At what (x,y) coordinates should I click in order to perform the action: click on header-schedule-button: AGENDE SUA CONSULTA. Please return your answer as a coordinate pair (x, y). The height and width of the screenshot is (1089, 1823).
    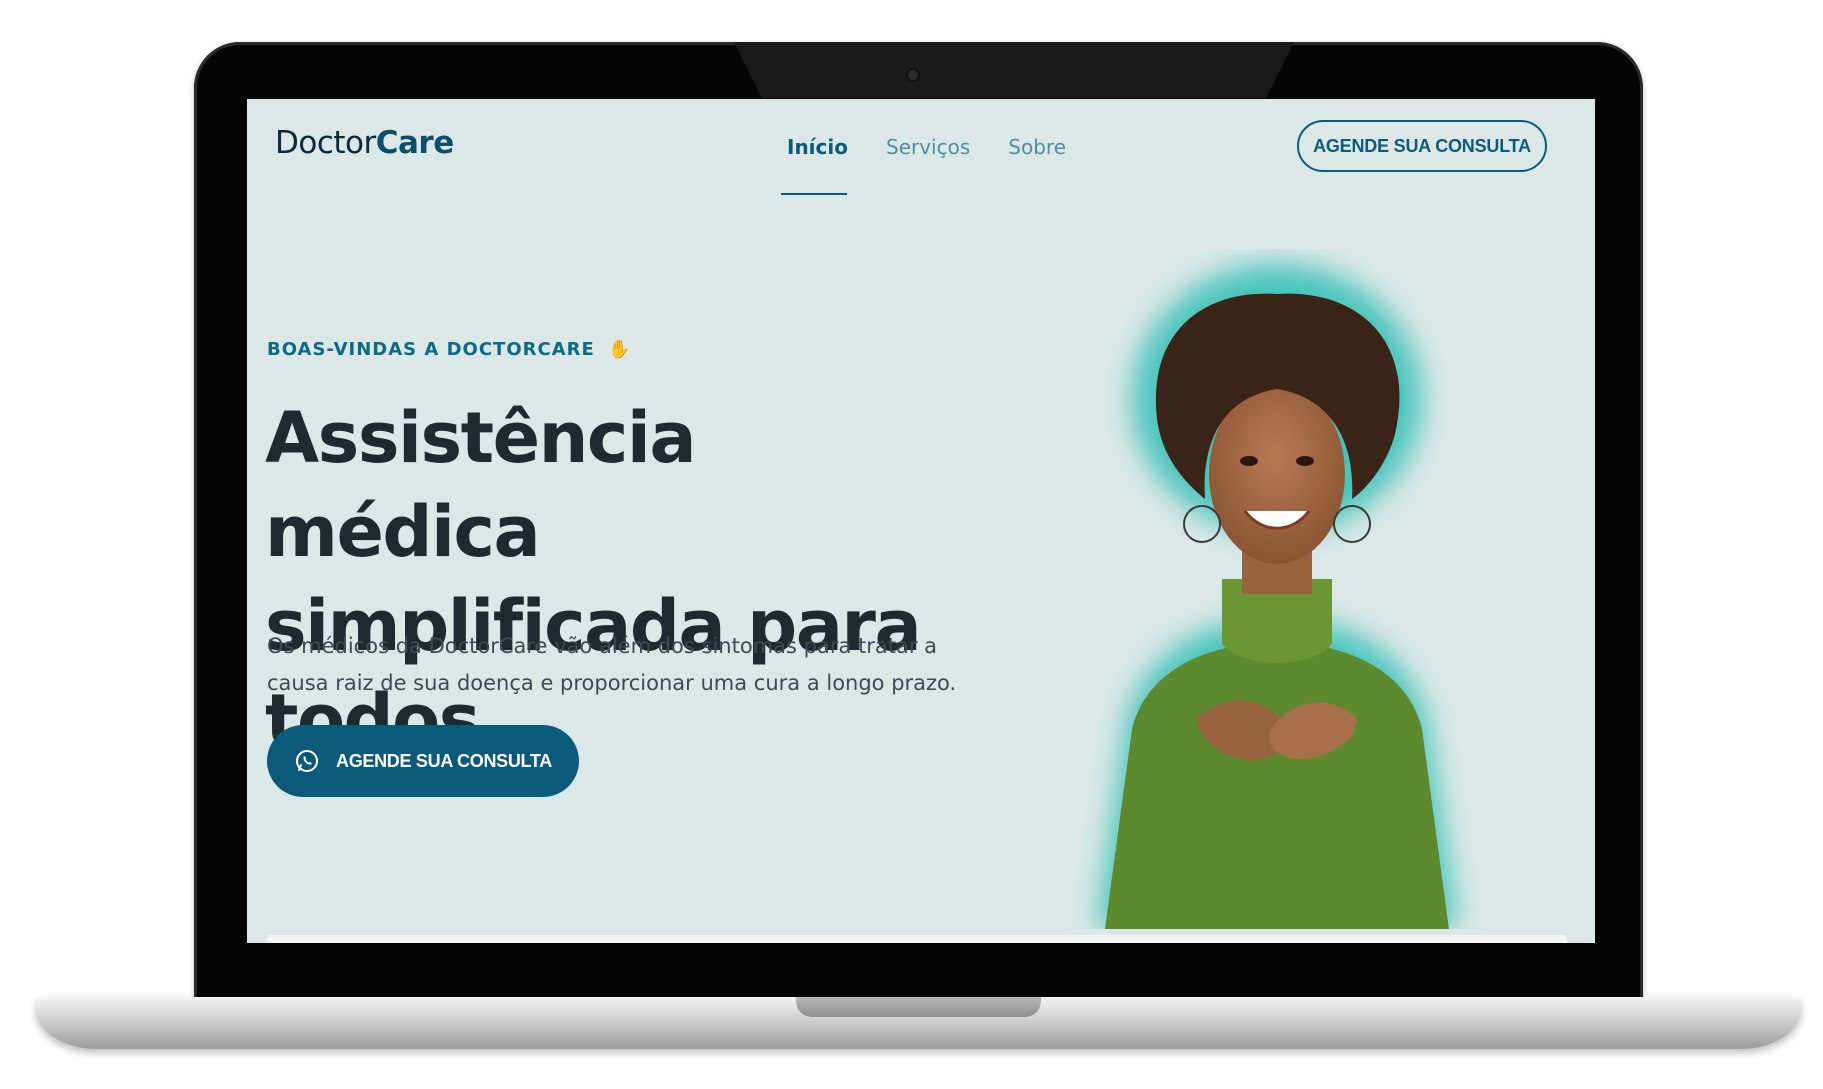
    Looking at the image, I should click on (1422, 146).